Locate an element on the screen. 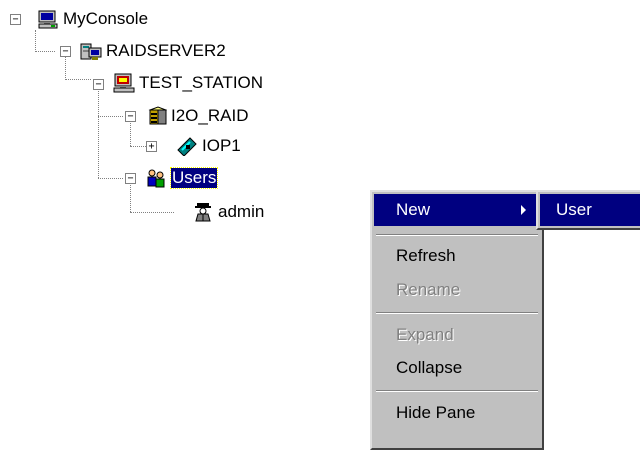  menu-item-label: User is located at coordinates (574, 209).